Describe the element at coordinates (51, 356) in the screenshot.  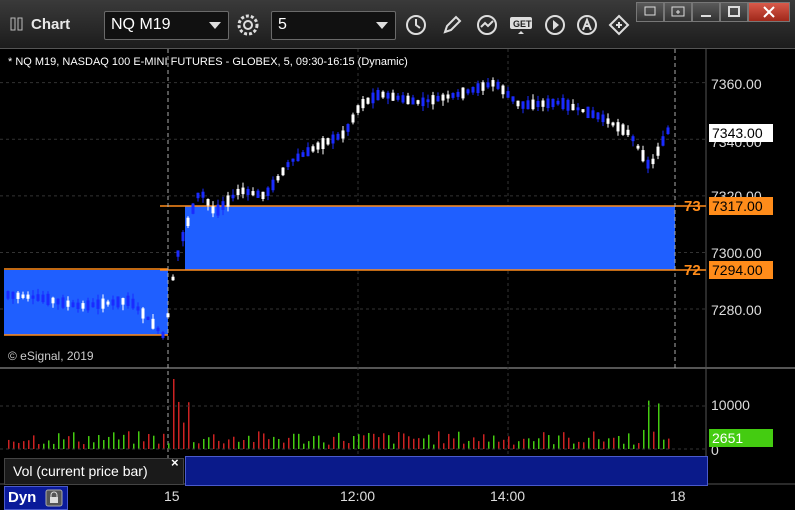
I see `copyright: © eSignal, 2019` at that location.